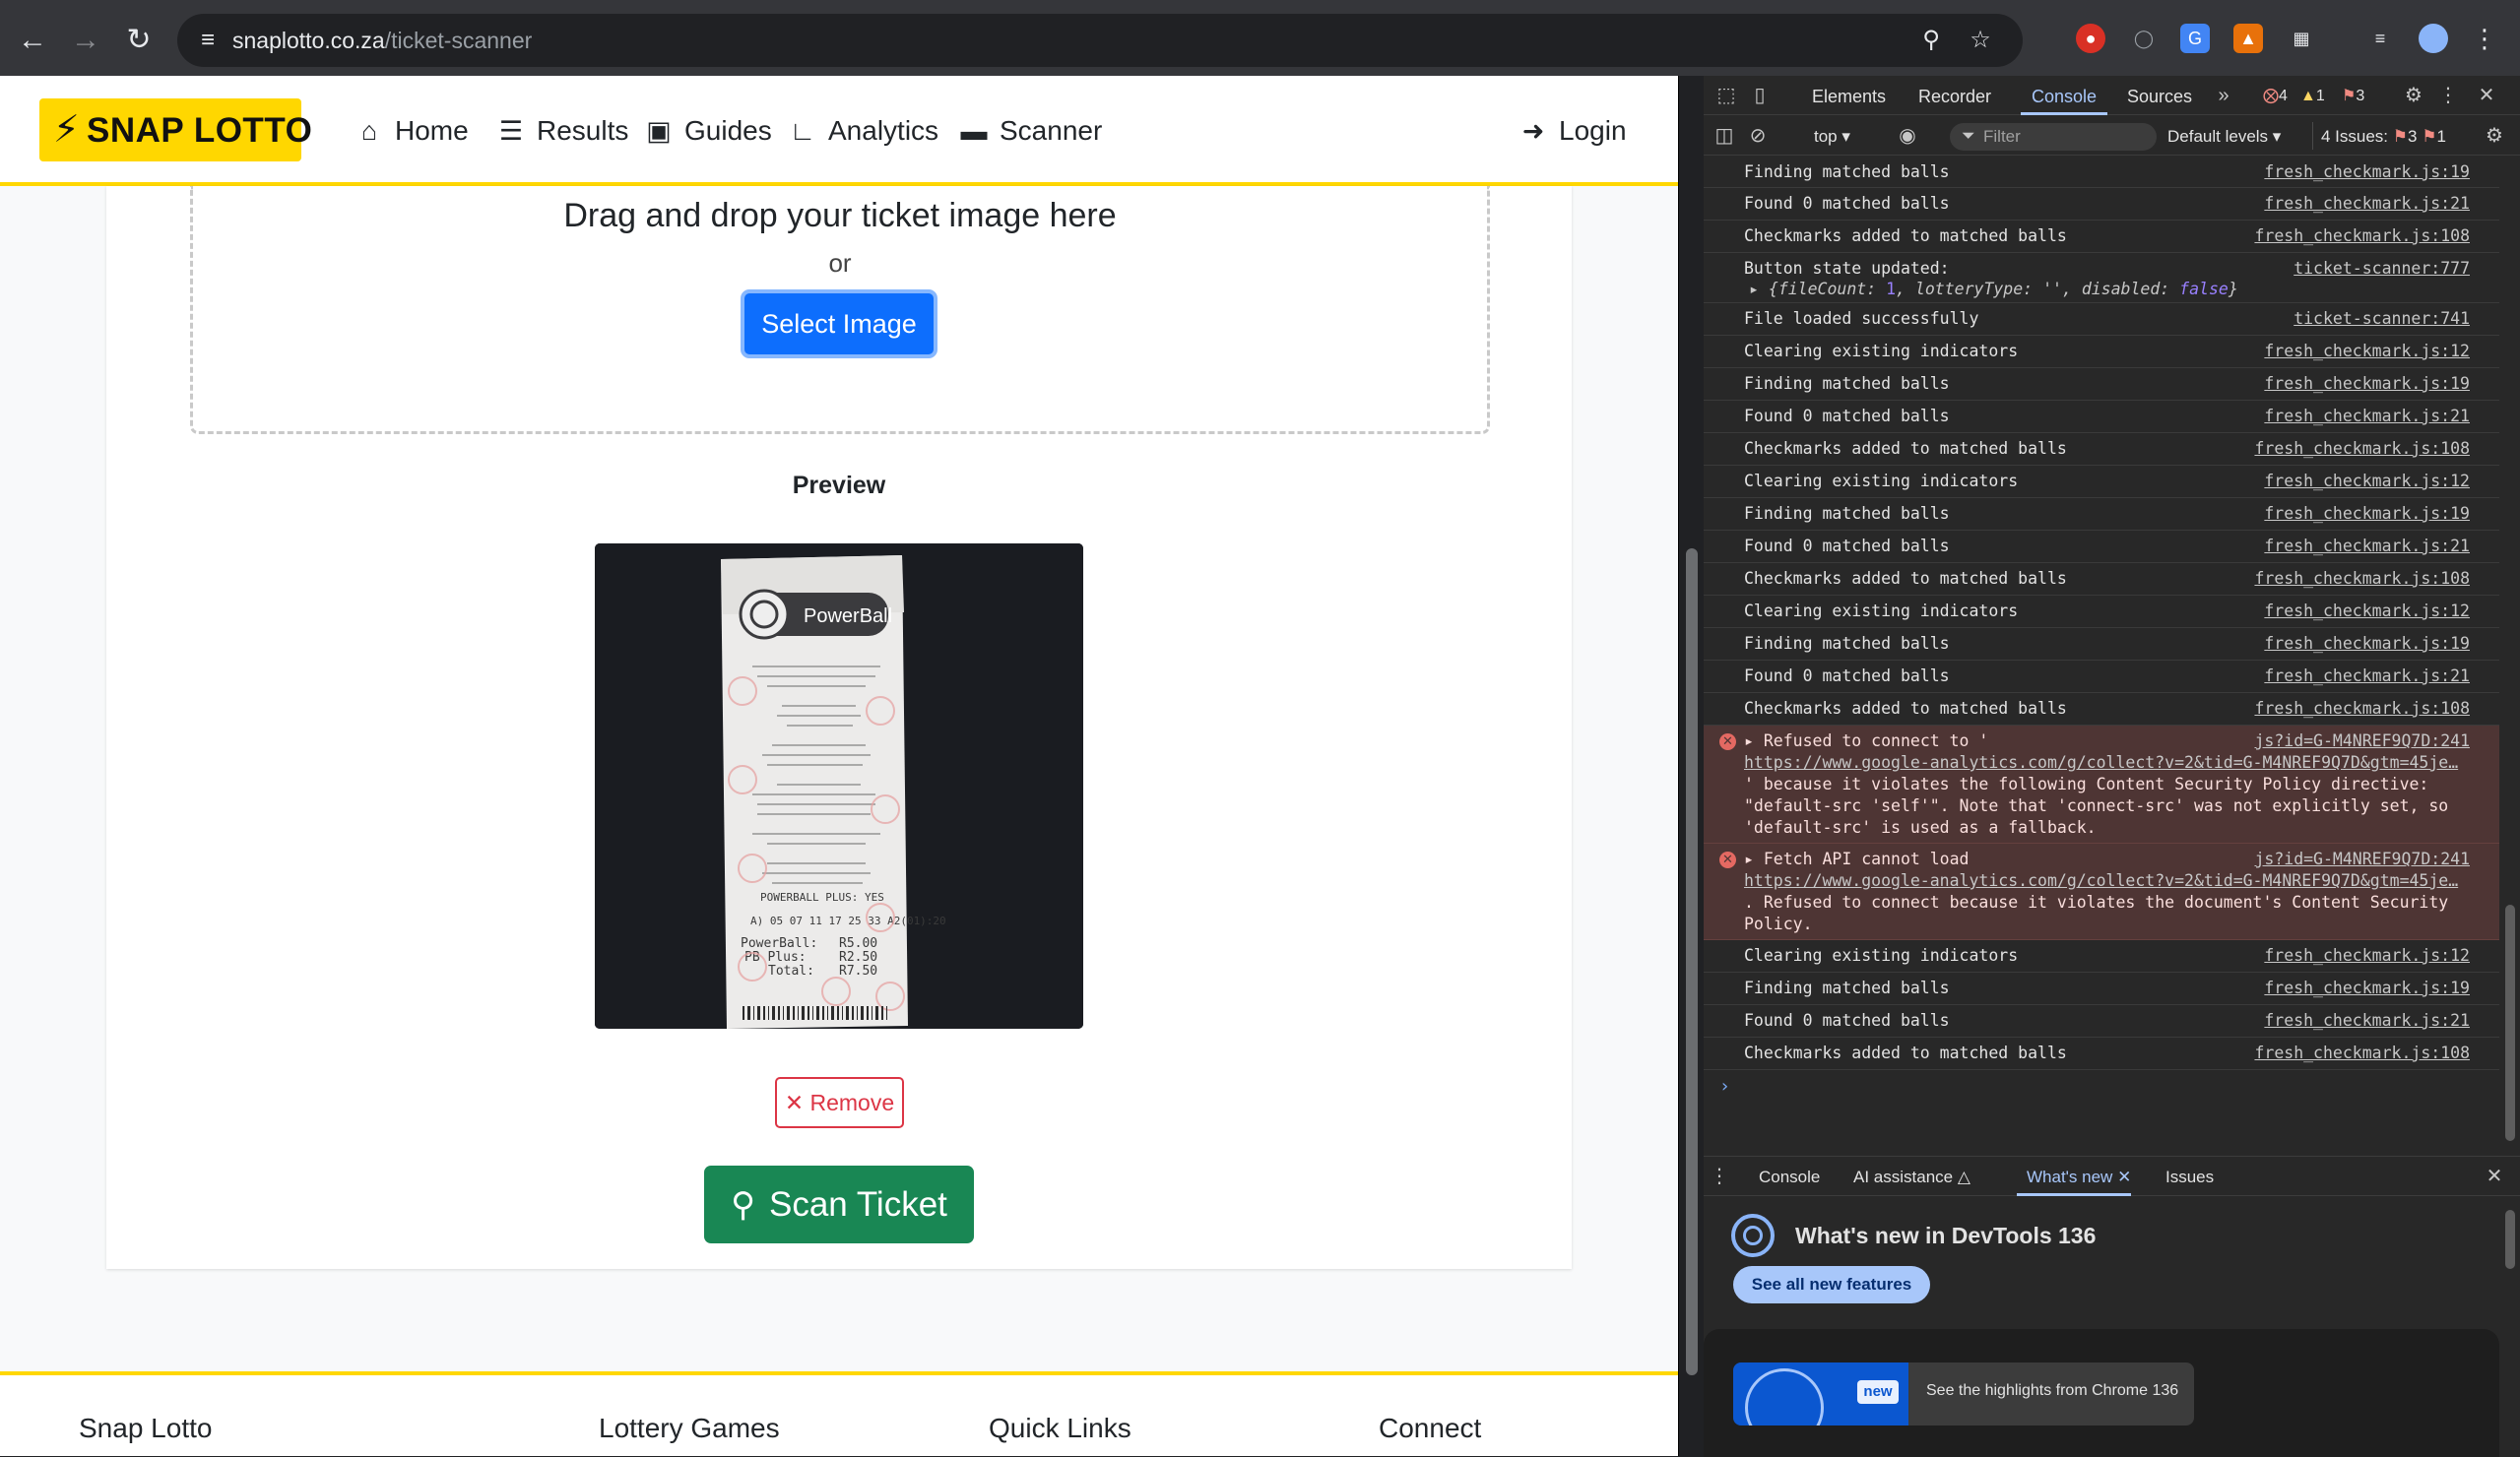 Image resolution: width=2520 pixels, height=1457 pixels. I want to click on nav-guides: ▣ Guides, so click(707, 131).